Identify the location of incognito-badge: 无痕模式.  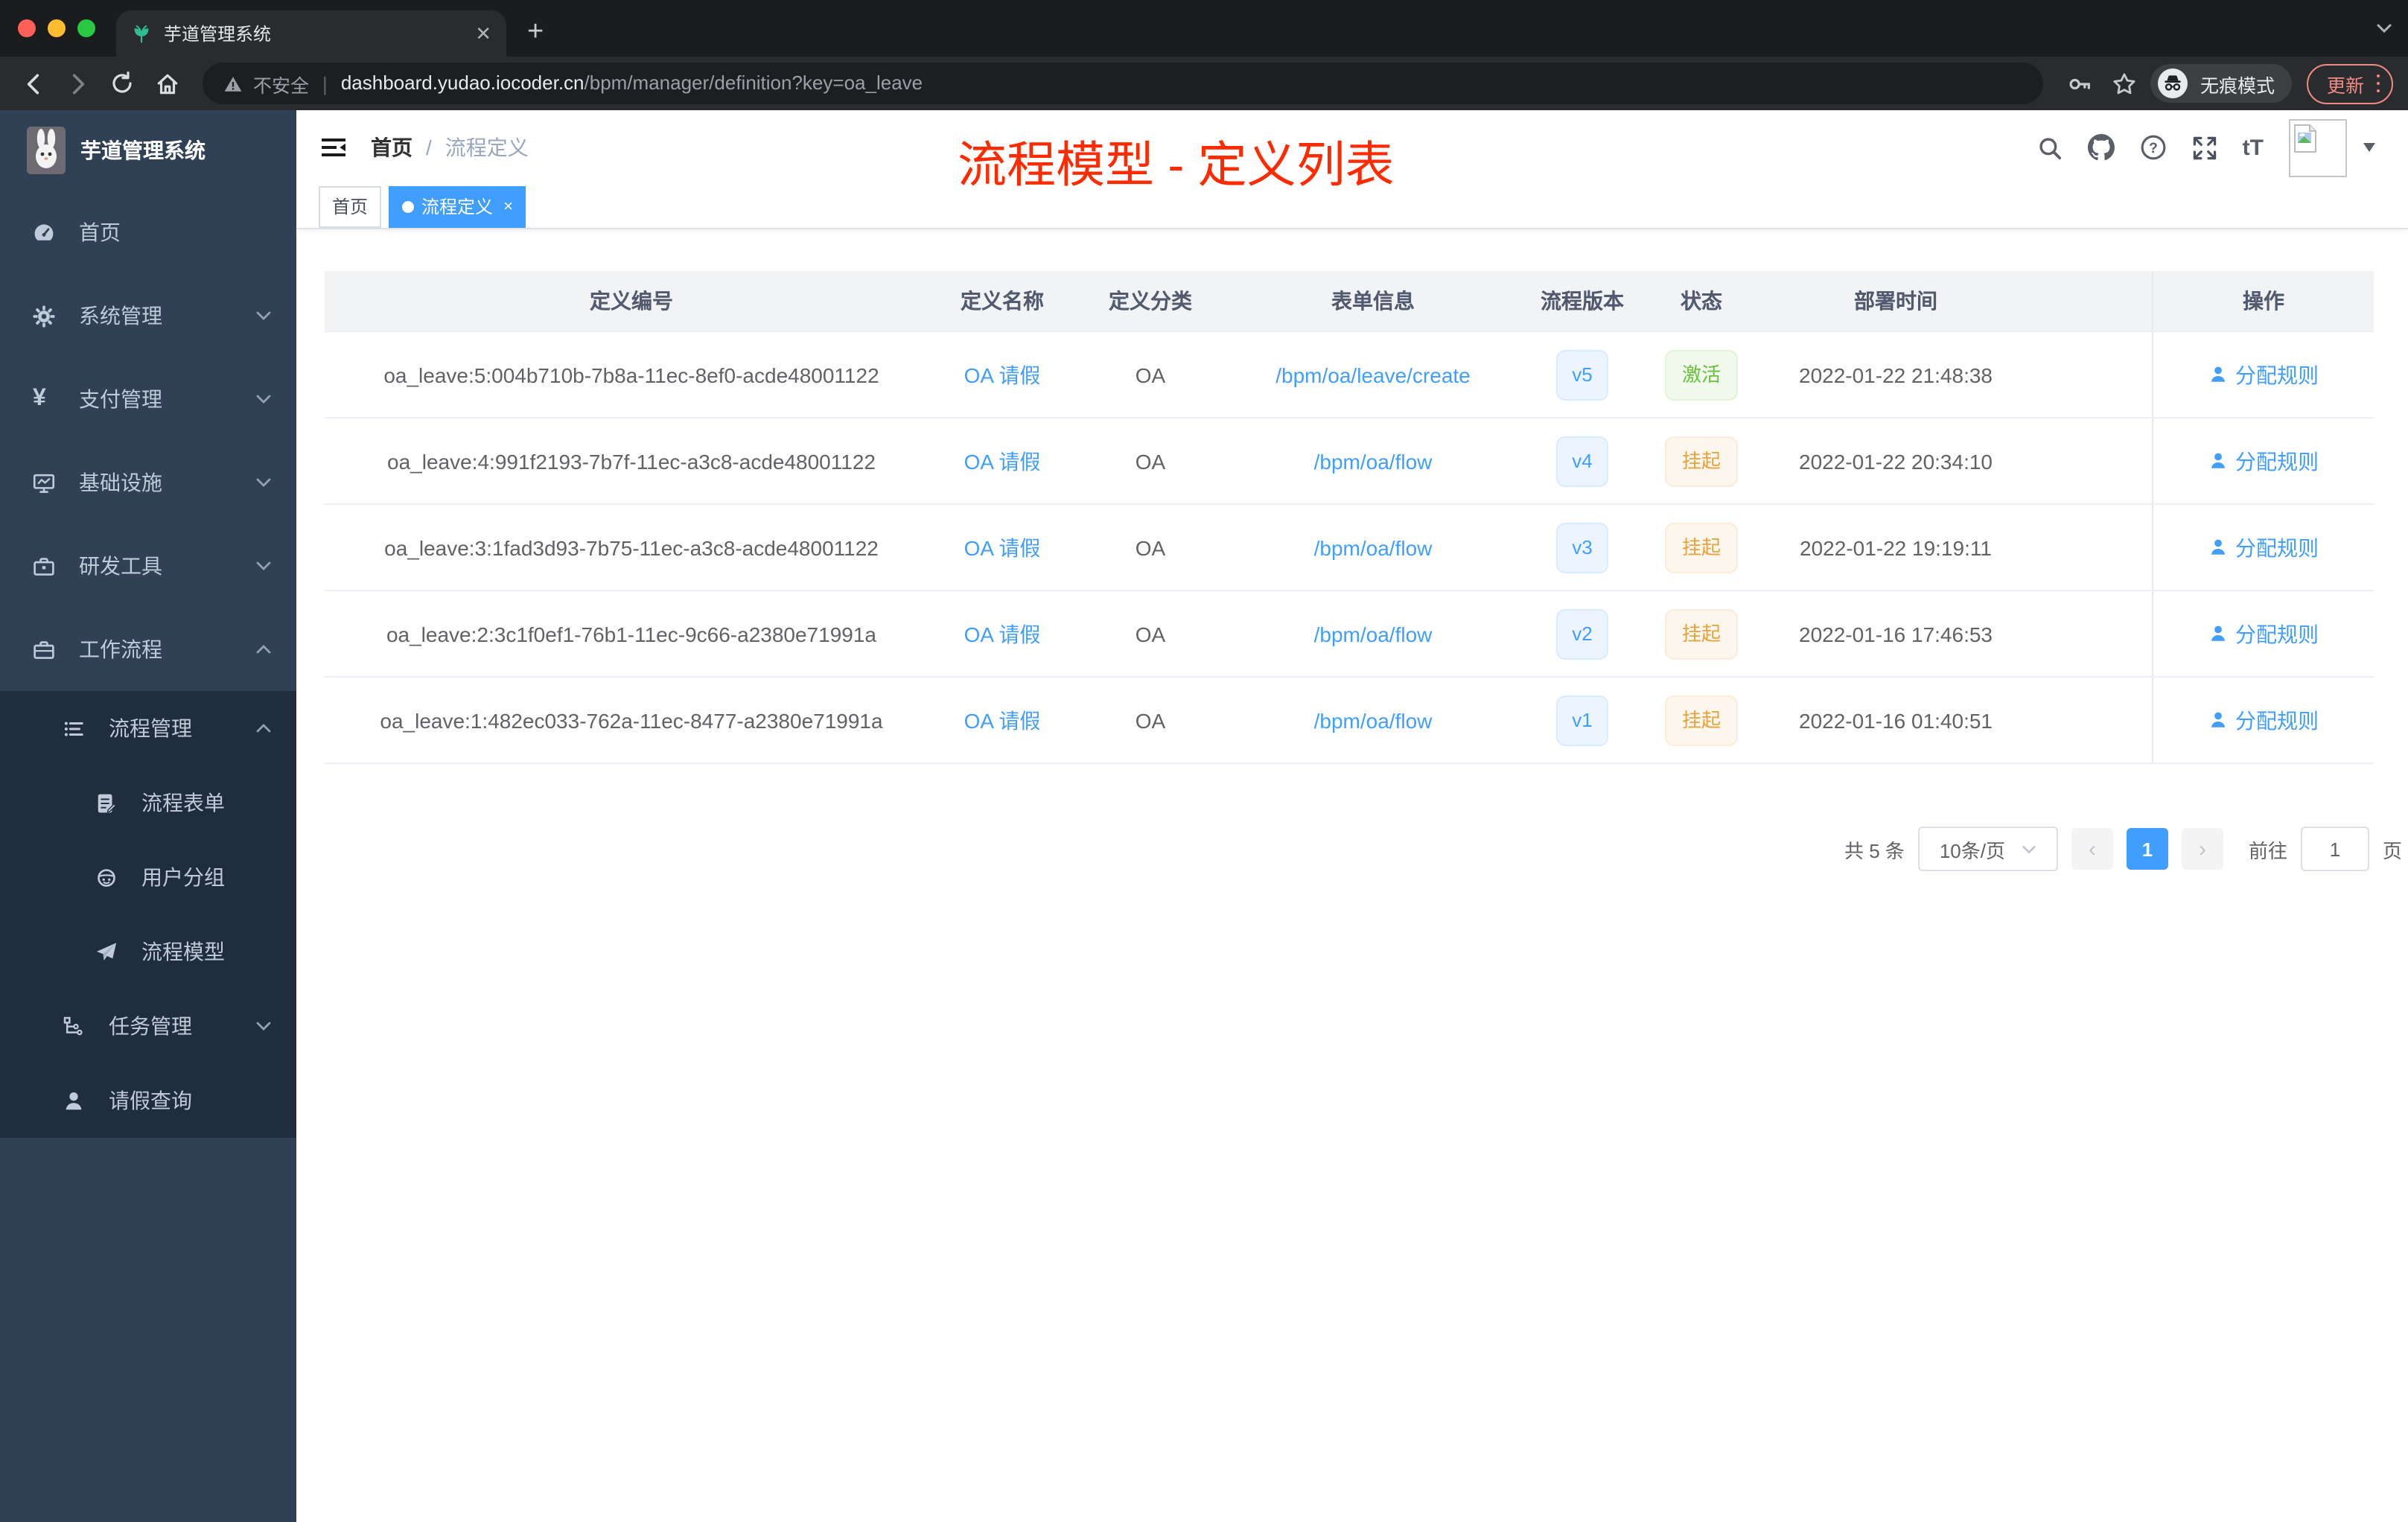
(2221, 83).